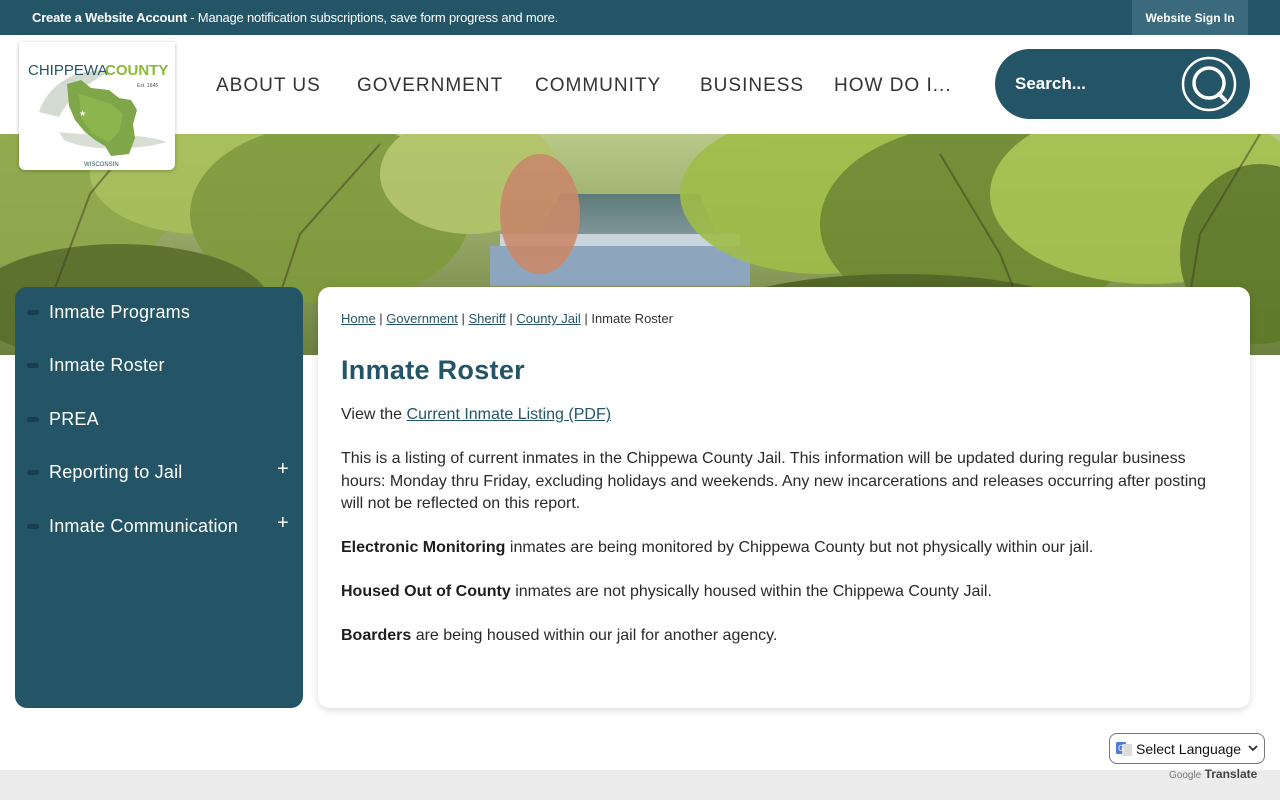 The image size is (1280, 800). What do you see at coordinates (632, 318) in the screenshot?
I see `breadcrumb-current: Inmate Roster` at bounding box center [632, 318].